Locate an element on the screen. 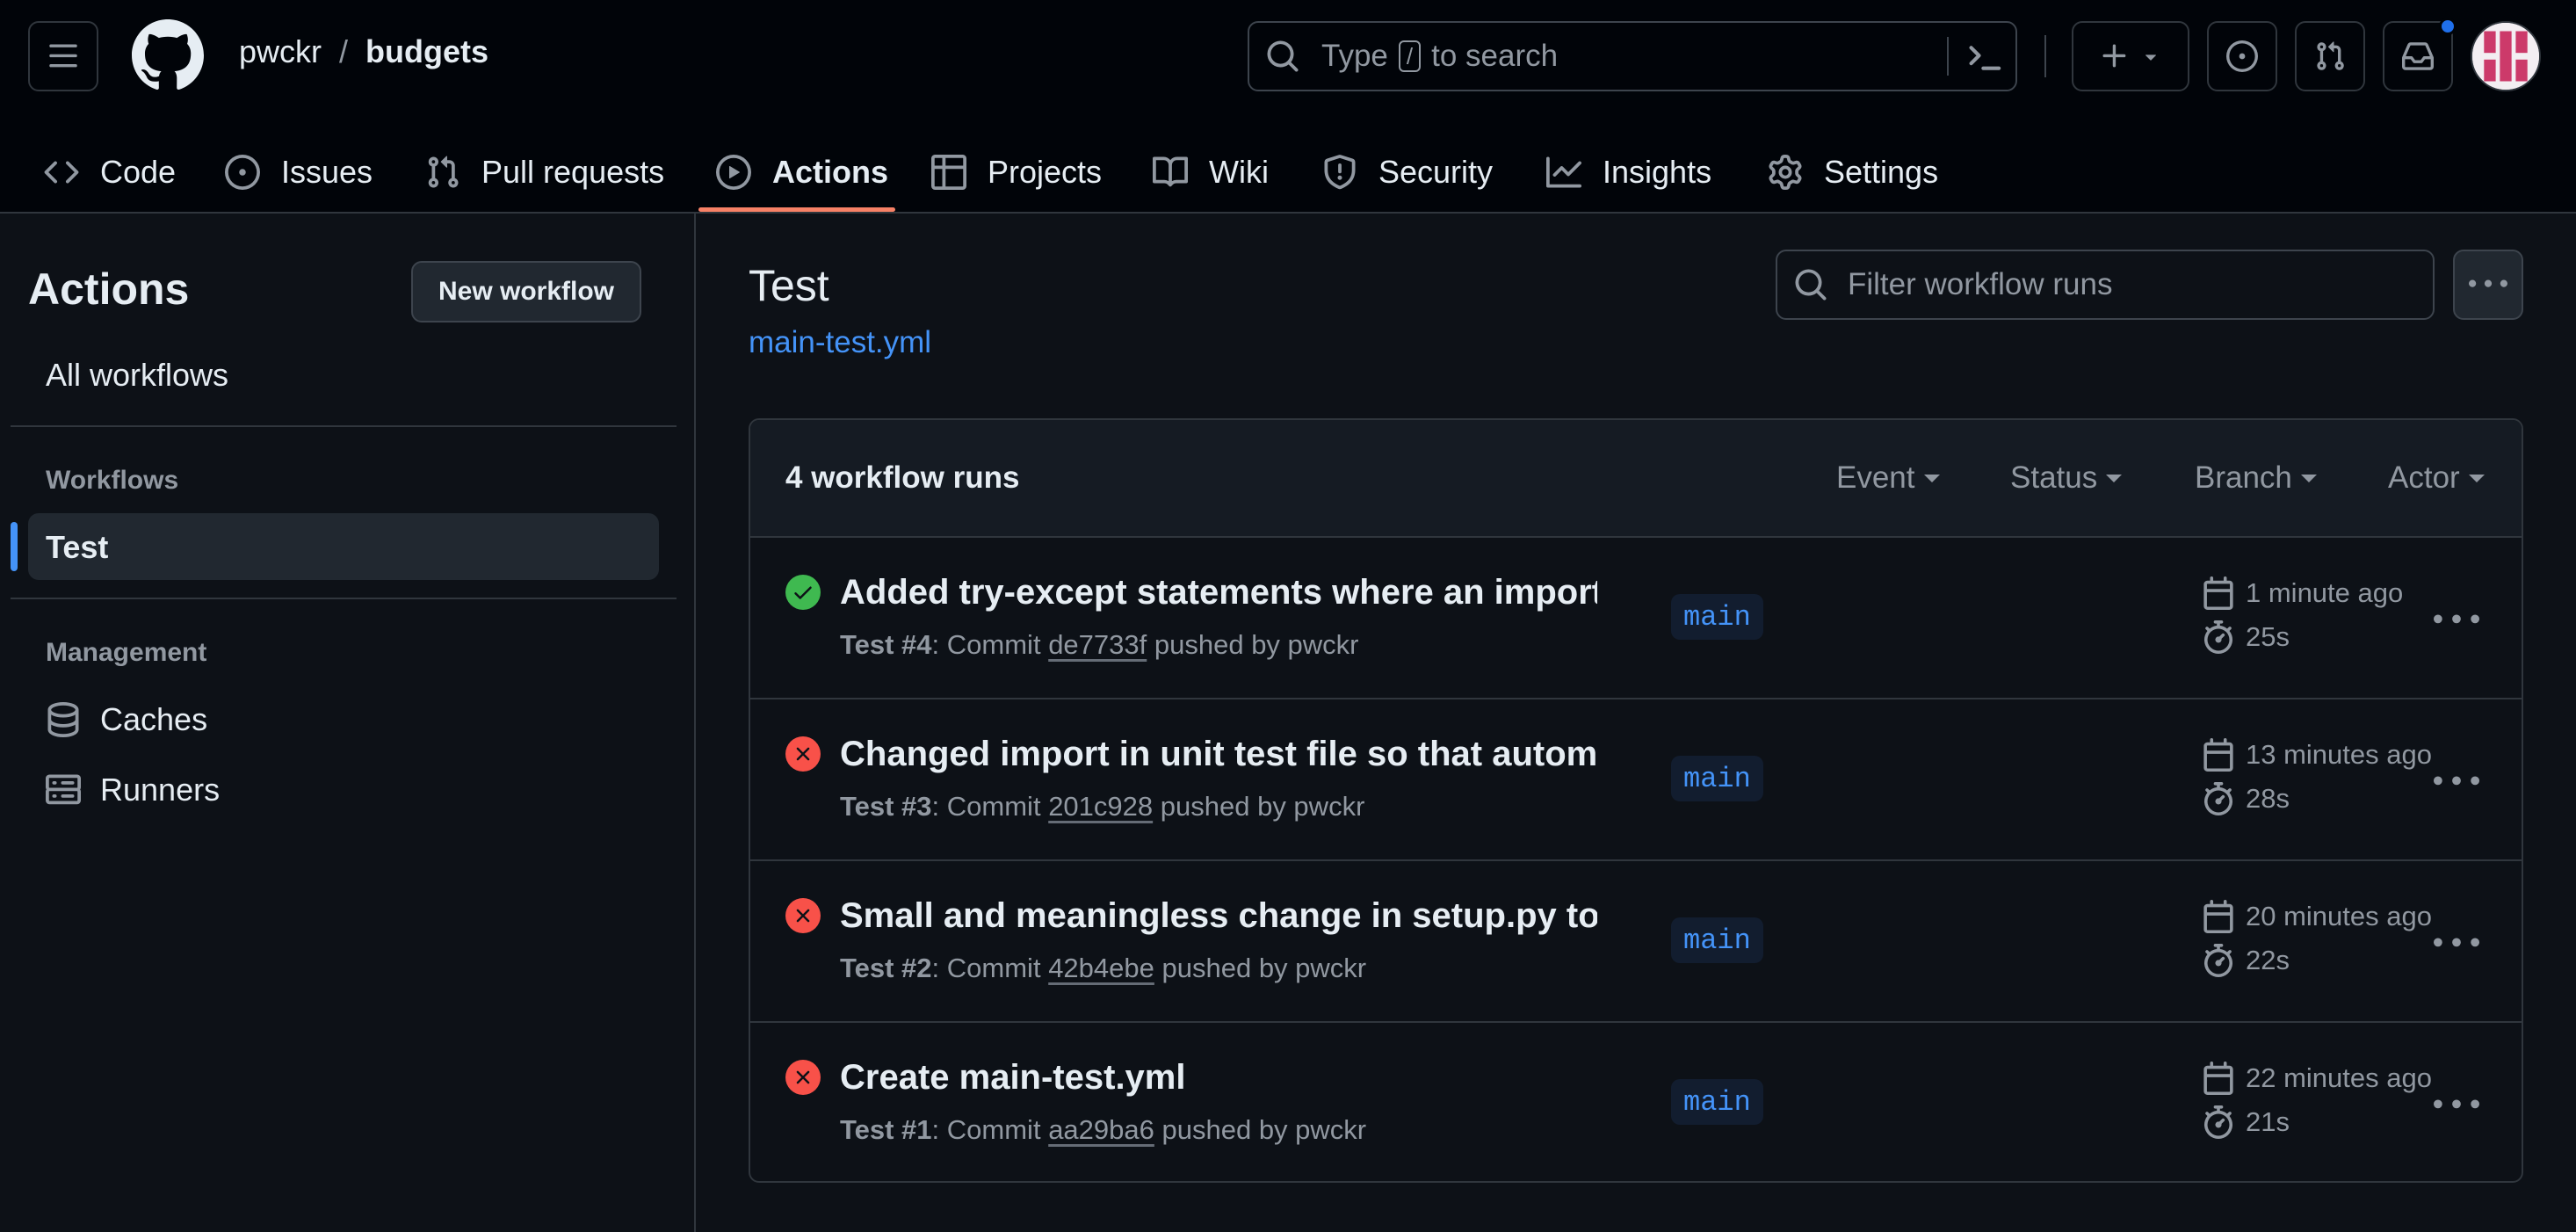  sidebar-item-runners: Runners is located at coordinates (133, 790).